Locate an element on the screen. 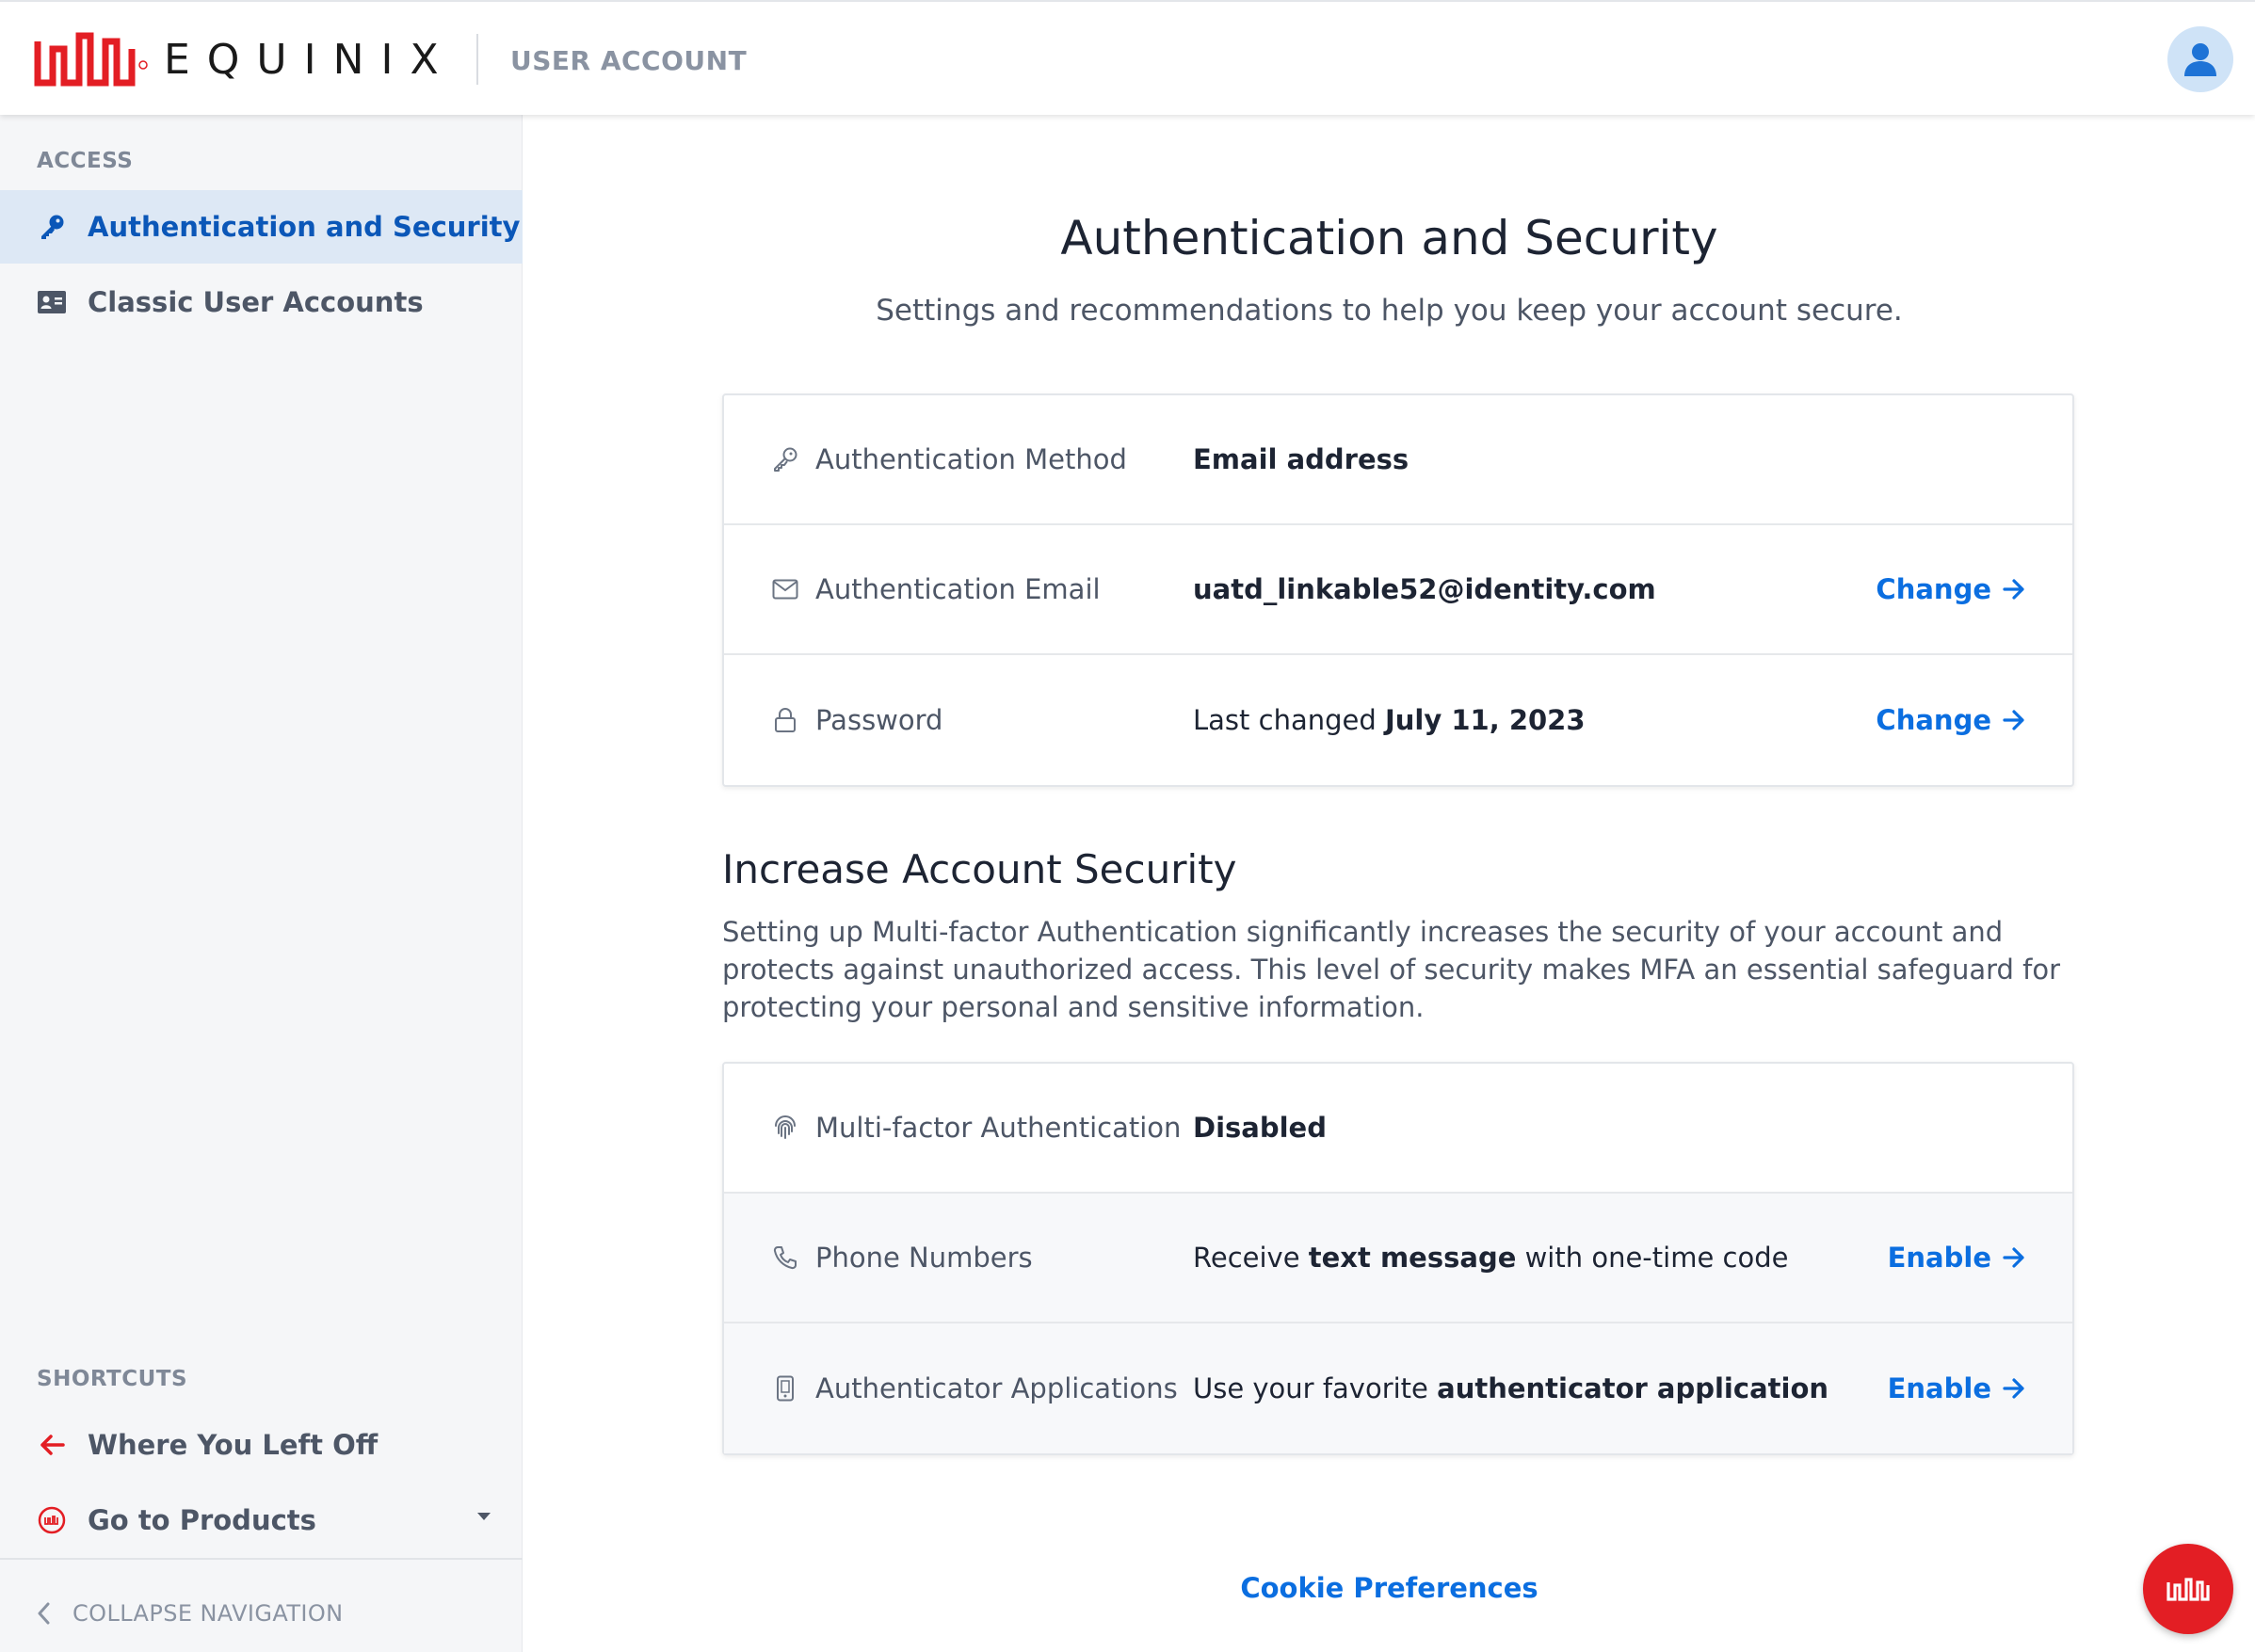 The height and width of the screenshot is (1652, 2255). shortcut-where-you-left-off: Where You Left Off is located at coordinates (261, 1445).